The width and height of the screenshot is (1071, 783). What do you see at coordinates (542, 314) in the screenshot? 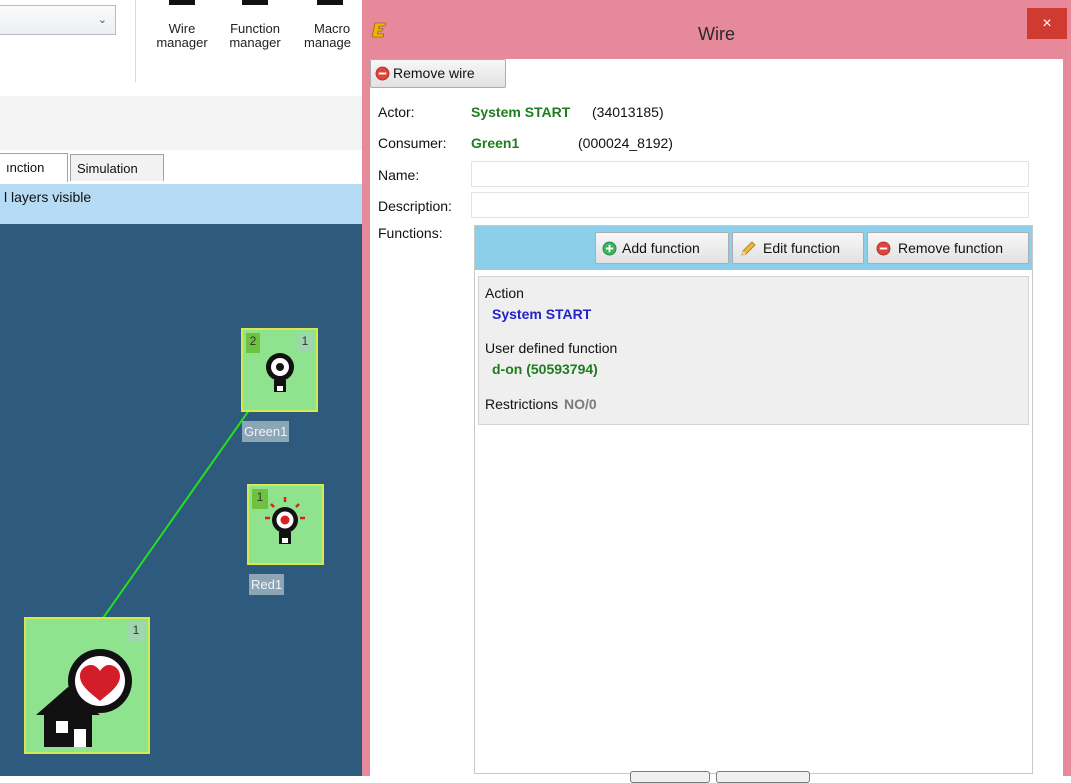
I see `action-value: System START` at bounding box center [542, 314].